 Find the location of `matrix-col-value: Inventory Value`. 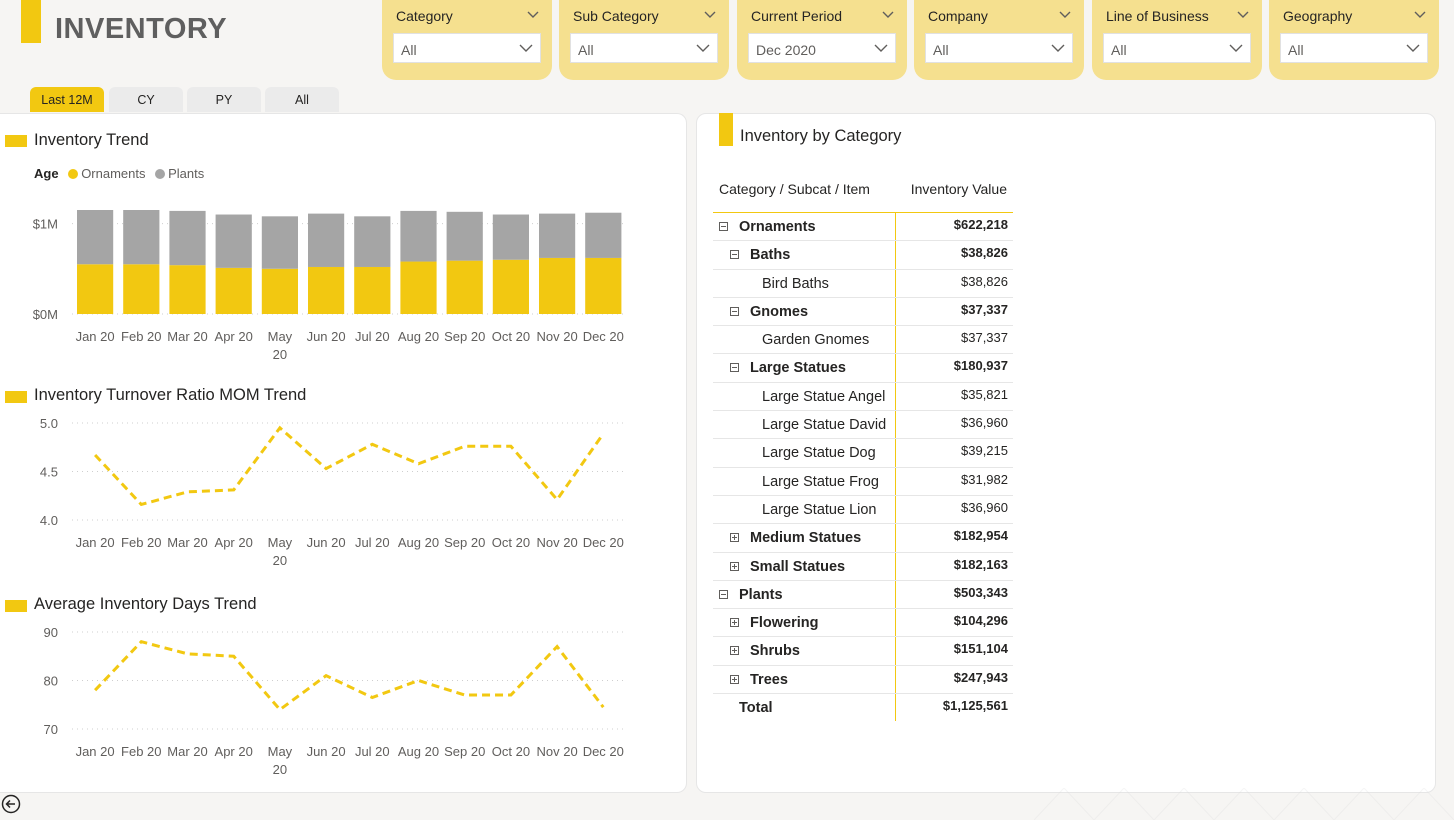

matrix-col-value: Inventory Value is located at coordinates (959, 189).